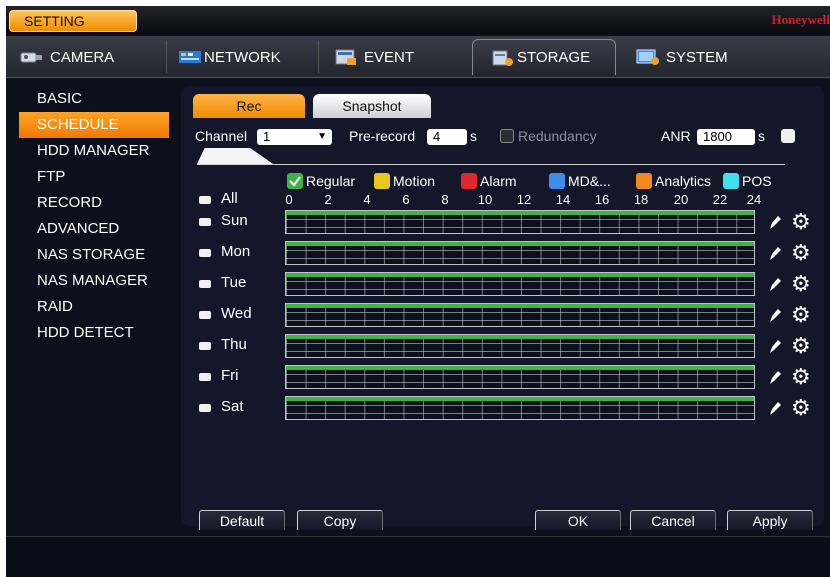  I want to click on day-row-tue: Tue ⚙, so click(509, 284).